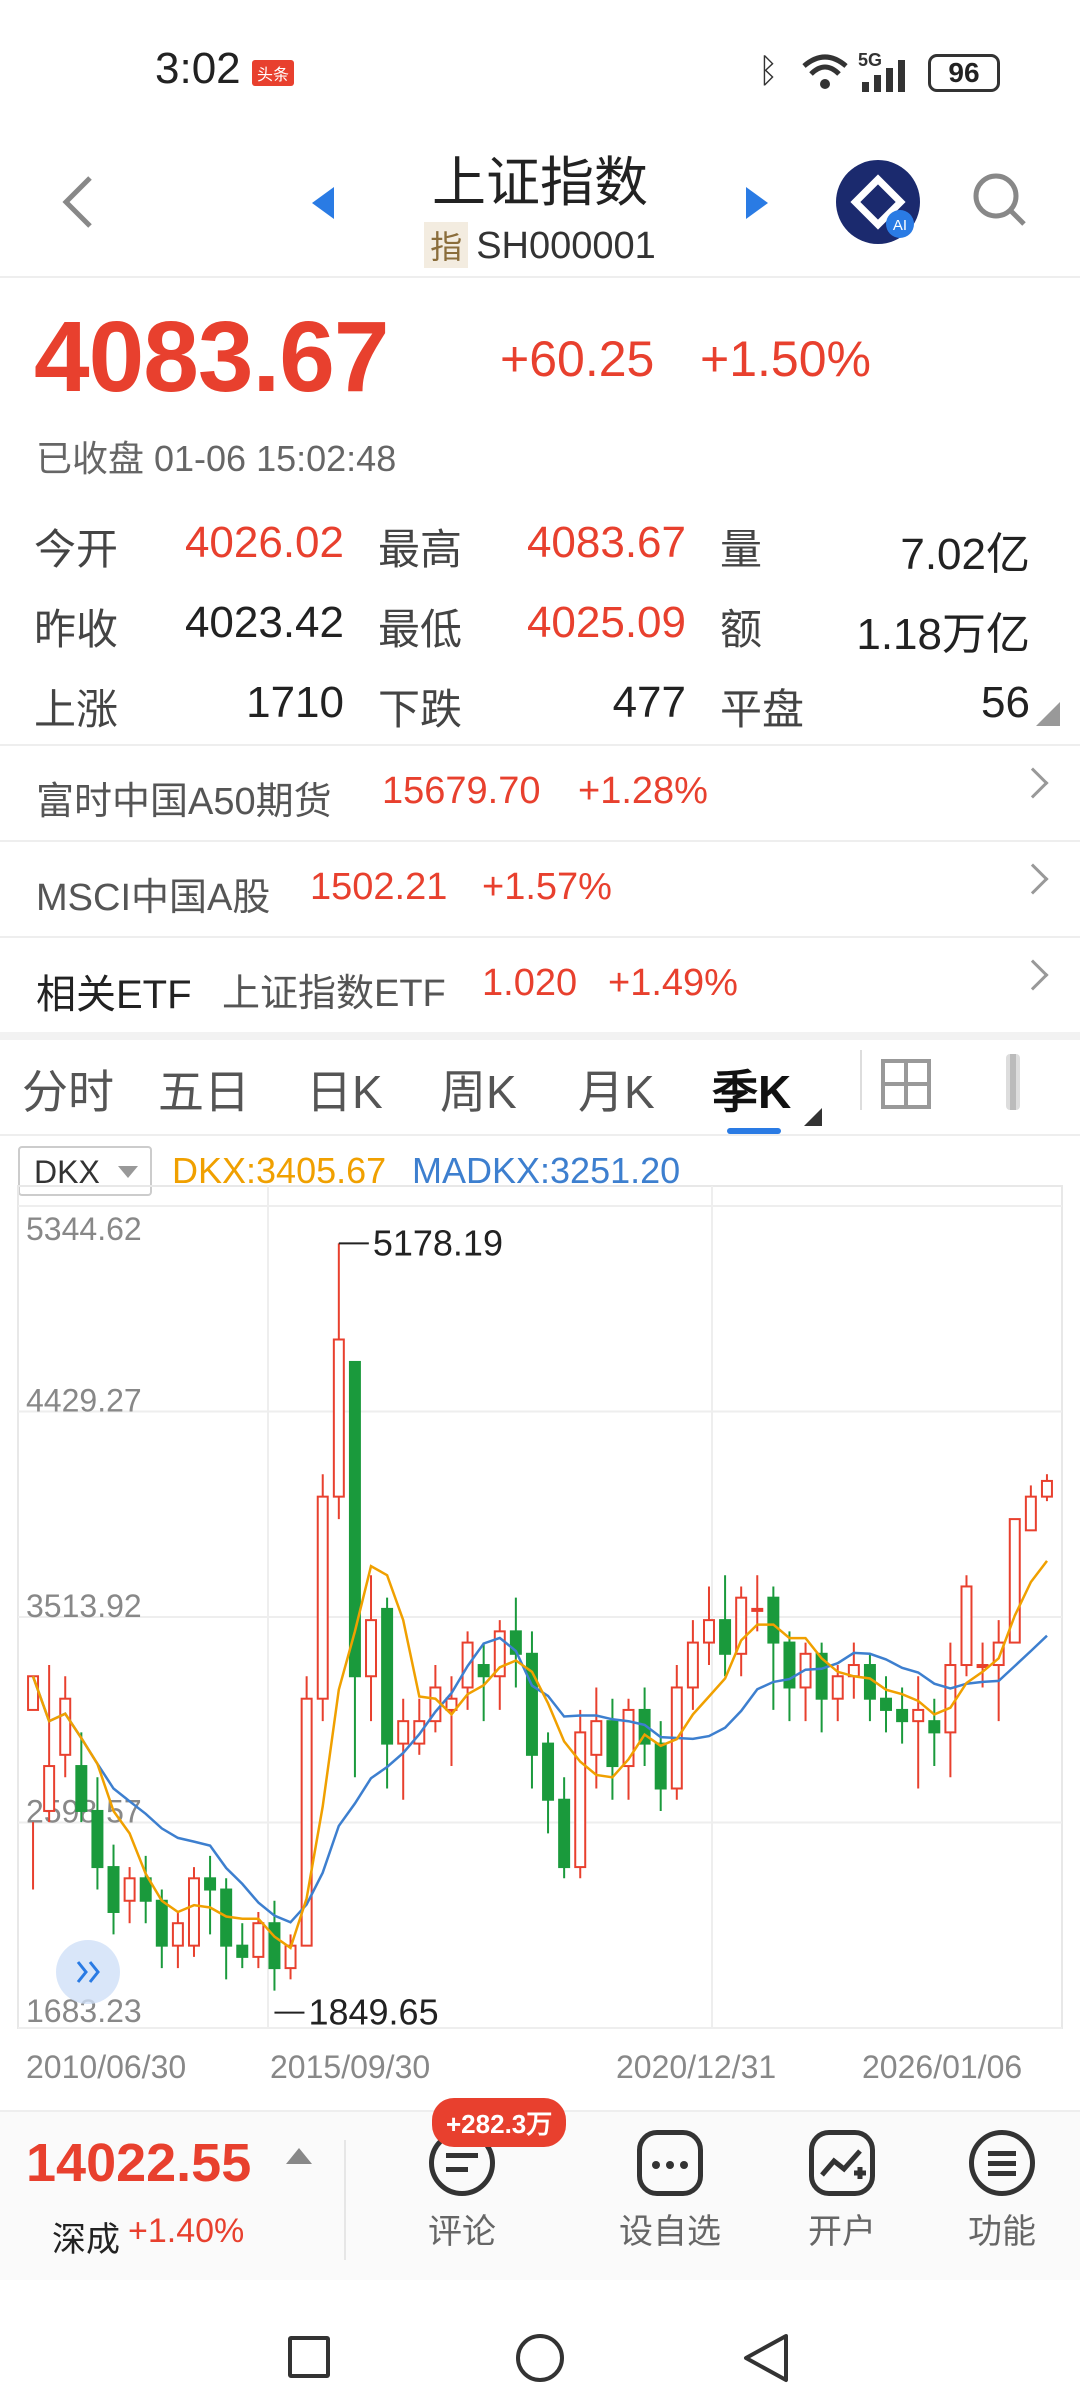 Image resolution: width=1080 pixels, height=2400 pixels. I want to click on tab-daily-k: 日K, so click(344, 1089).